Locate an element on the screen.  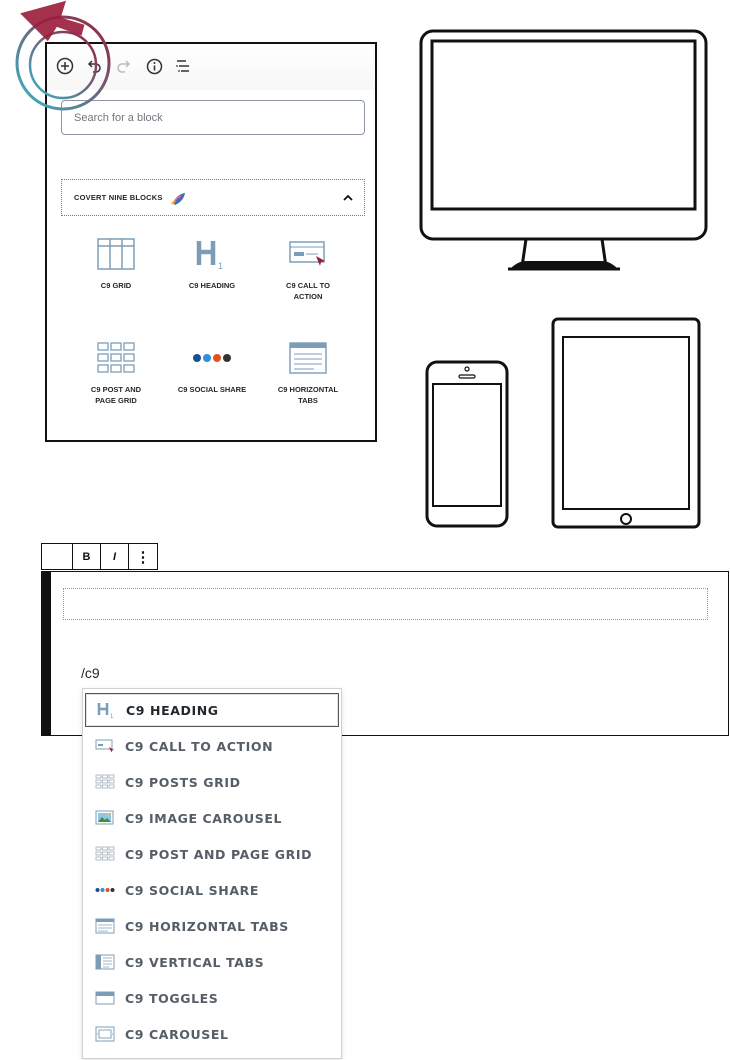
autocomplete-item-c9-posts-grid: C9 POSTS GRID is located at coordinates (212, 782).